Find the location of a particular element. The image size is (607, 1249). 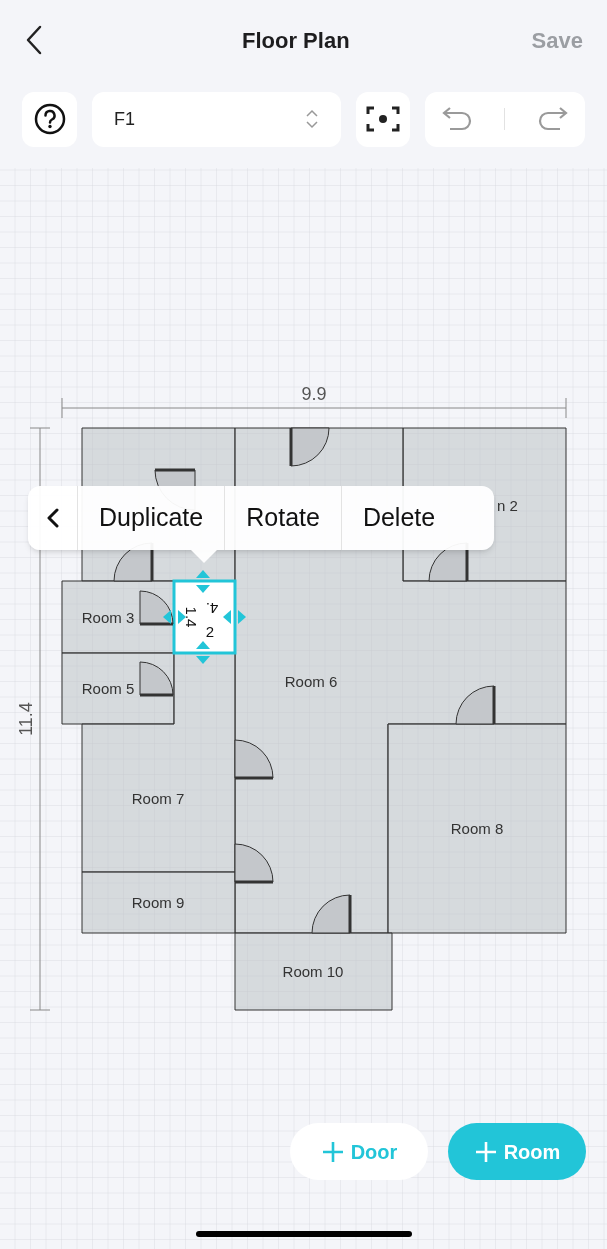

dimension-label: 1.4 is located at coordinates (191, 617).